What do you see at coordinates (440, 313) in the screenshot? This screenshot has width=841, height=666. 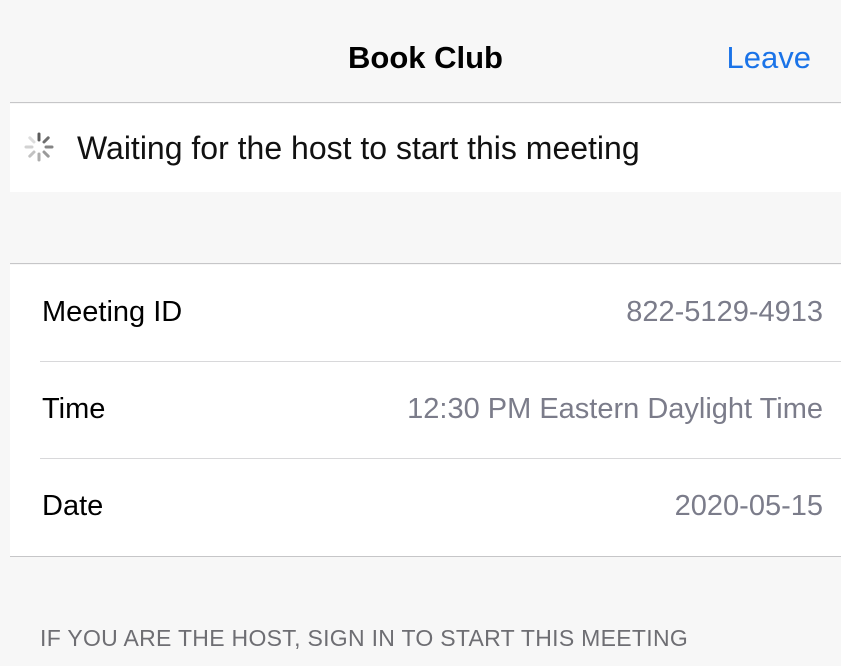 I see `meeting-id-row: Meeting ID 822-5129-4913` at bounding box center [440, 313].